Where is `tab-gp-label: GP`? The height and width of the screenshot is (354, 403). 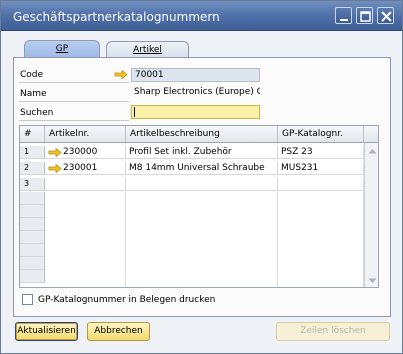
tab-gp-label: GP is located at coordinates (62, 49).